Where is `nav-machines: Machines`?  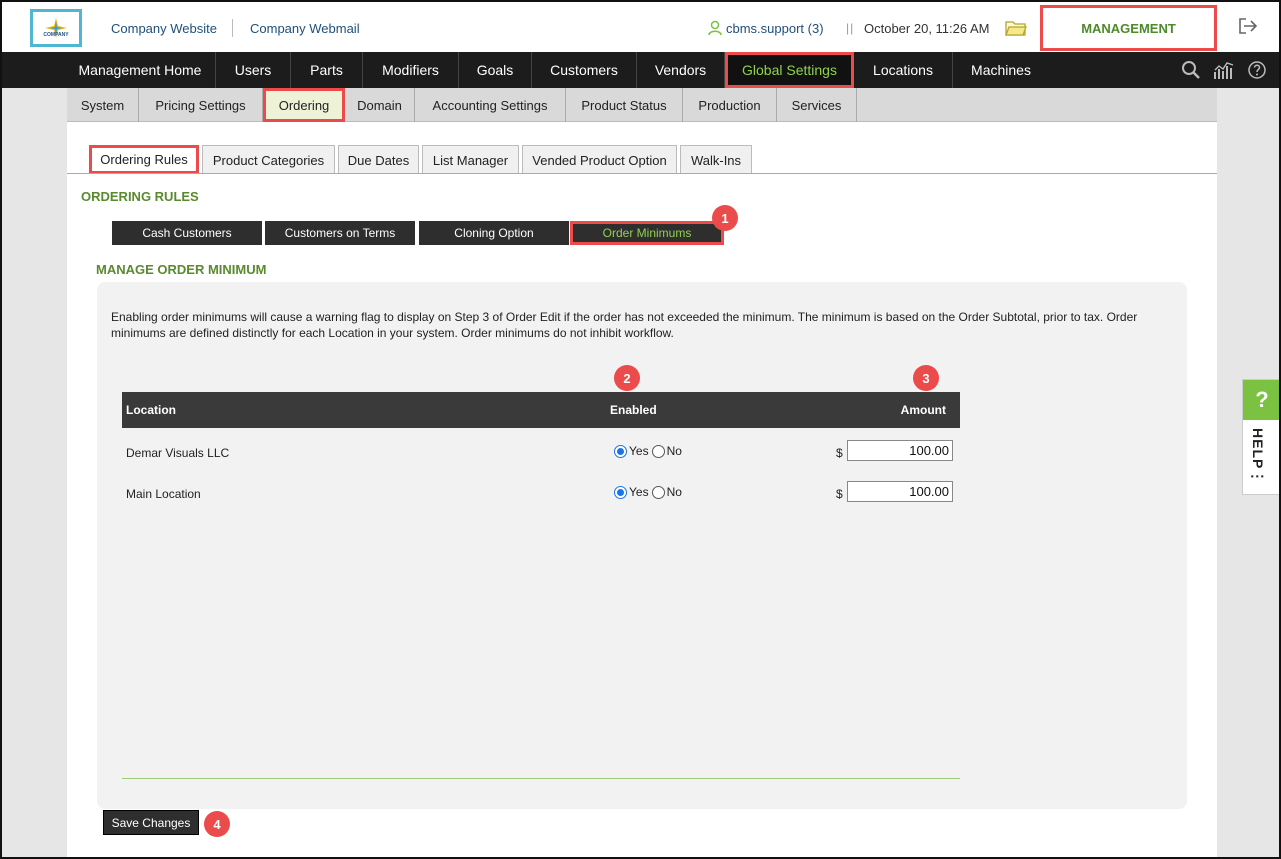 nav-machines: Machines is located at coordinates (1001, 70).